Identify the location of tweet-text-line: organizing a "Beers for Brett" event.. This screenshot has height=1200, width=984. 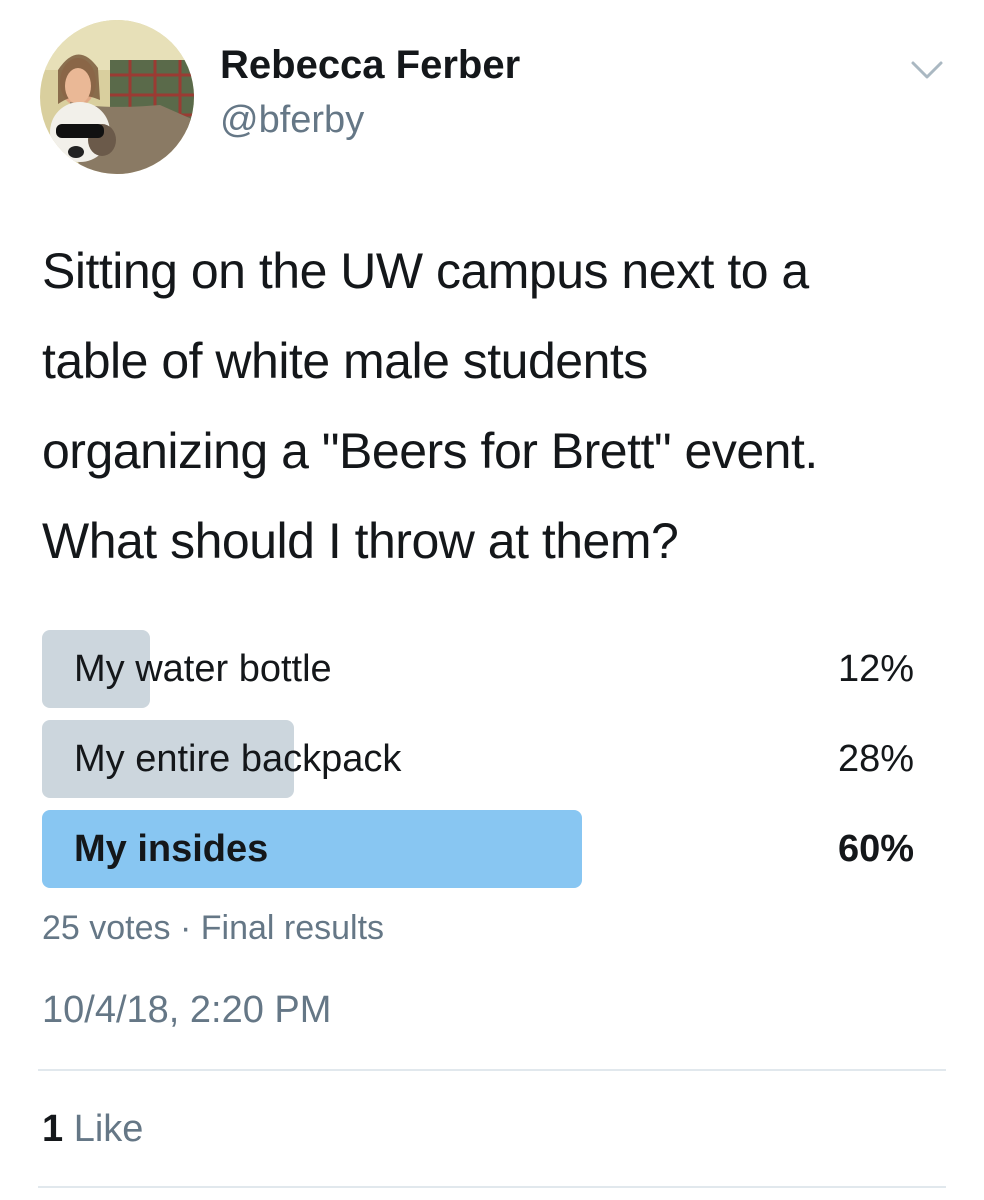
(430, 451).